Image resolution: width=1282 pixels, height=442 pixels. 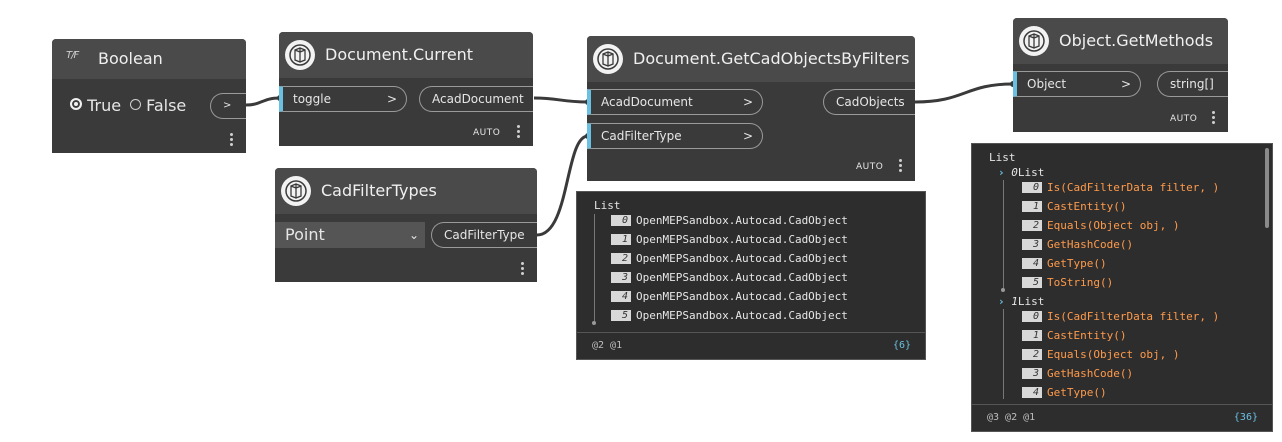 I want to click on get-methods-node: Object.GetMethods Object > string[] AUTO, so click(x=1120, y=75).